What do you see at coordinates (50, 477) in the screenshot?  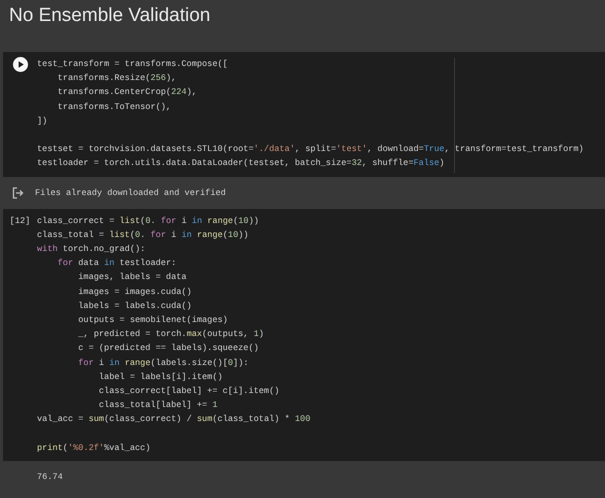 I see `output-text: 76.74` at bounding box center [50, 477].